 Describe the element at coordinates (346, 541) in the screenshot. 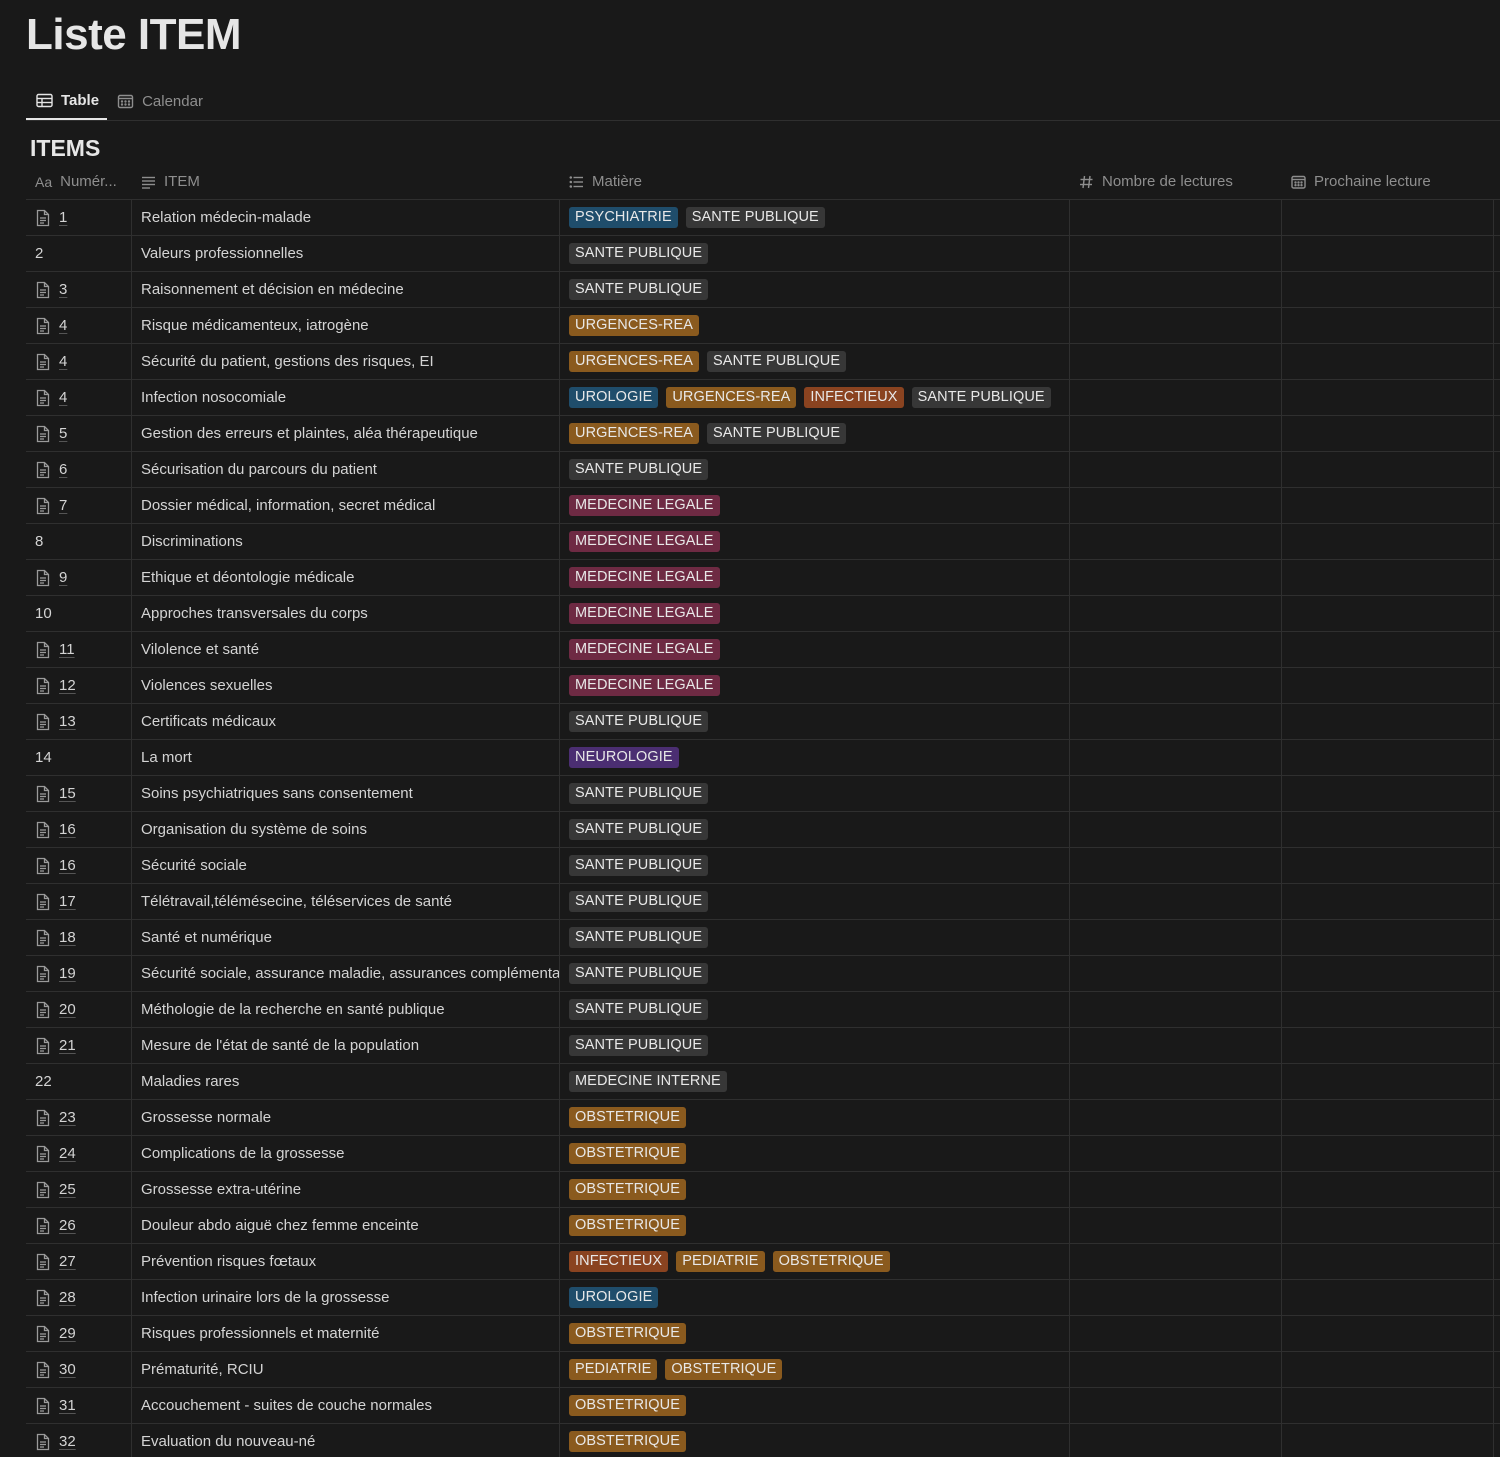

I see `cell-item: Discriminations` at that location.